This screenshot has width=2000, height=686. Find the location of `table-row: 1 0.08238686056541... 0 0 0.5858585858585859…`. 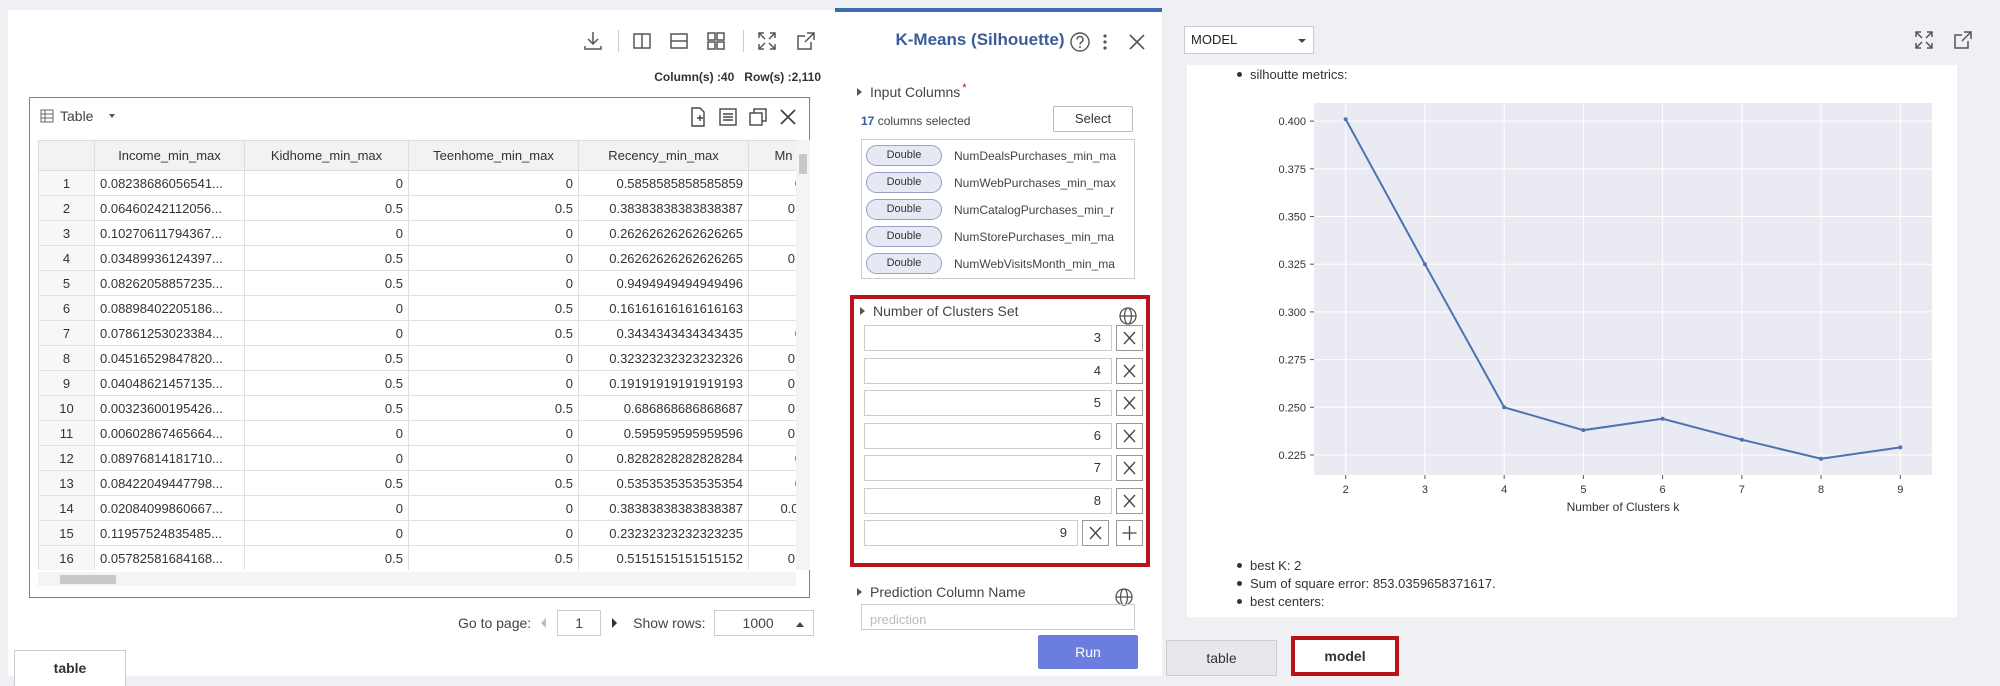

table-row: 1 0.08238686056541... 0 0 0.5858585858585859… is located at coordinates (417, 183).